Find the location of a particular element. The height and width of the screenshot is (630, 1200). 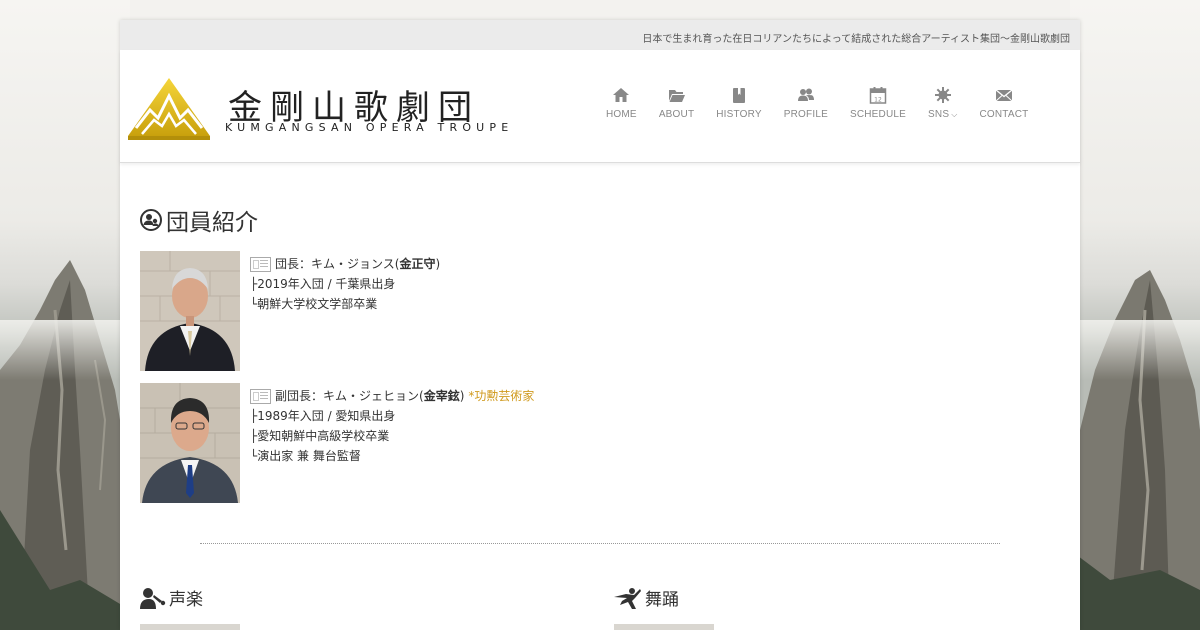

member-role: 団長：キム・ジョンス( is located at coordinates (337, 264).